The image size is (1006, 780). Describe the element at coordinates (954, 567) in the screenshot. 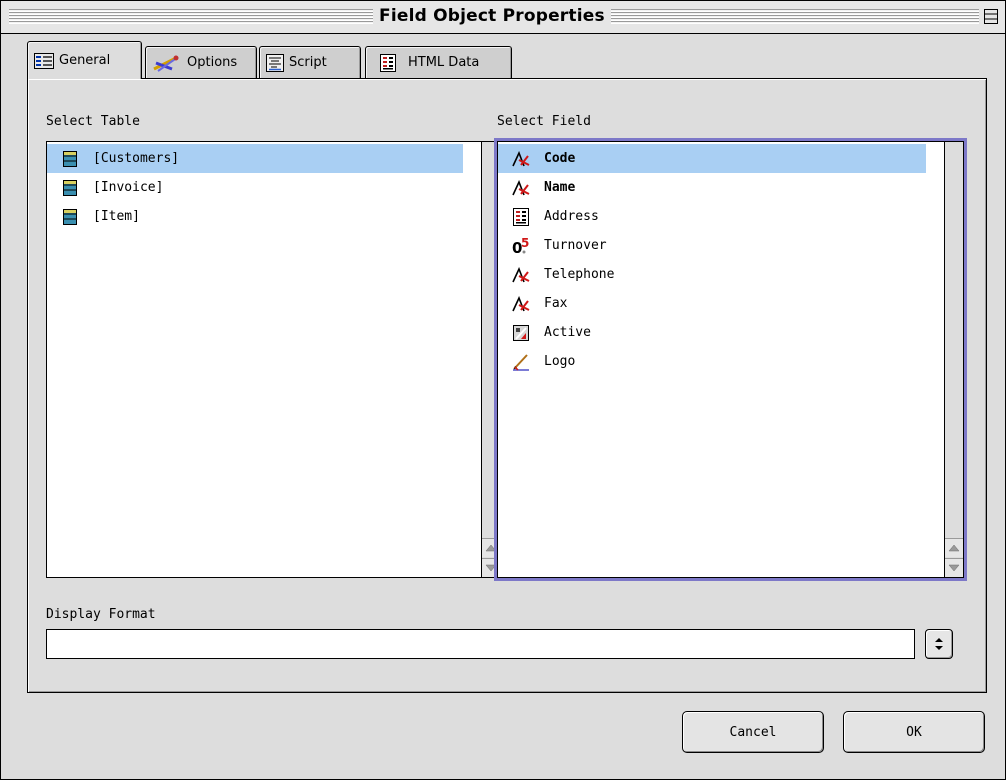

I see `scroll-down-arrow-icon` at that location.